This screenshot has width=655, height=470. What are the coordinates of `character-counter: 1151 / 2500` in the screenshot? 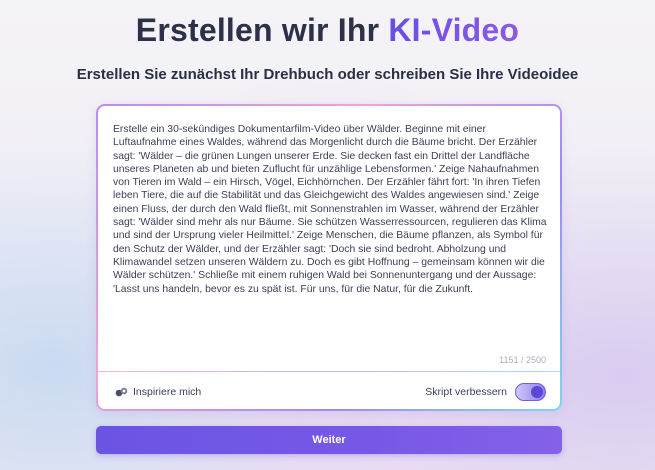 It's located at (522, 360).